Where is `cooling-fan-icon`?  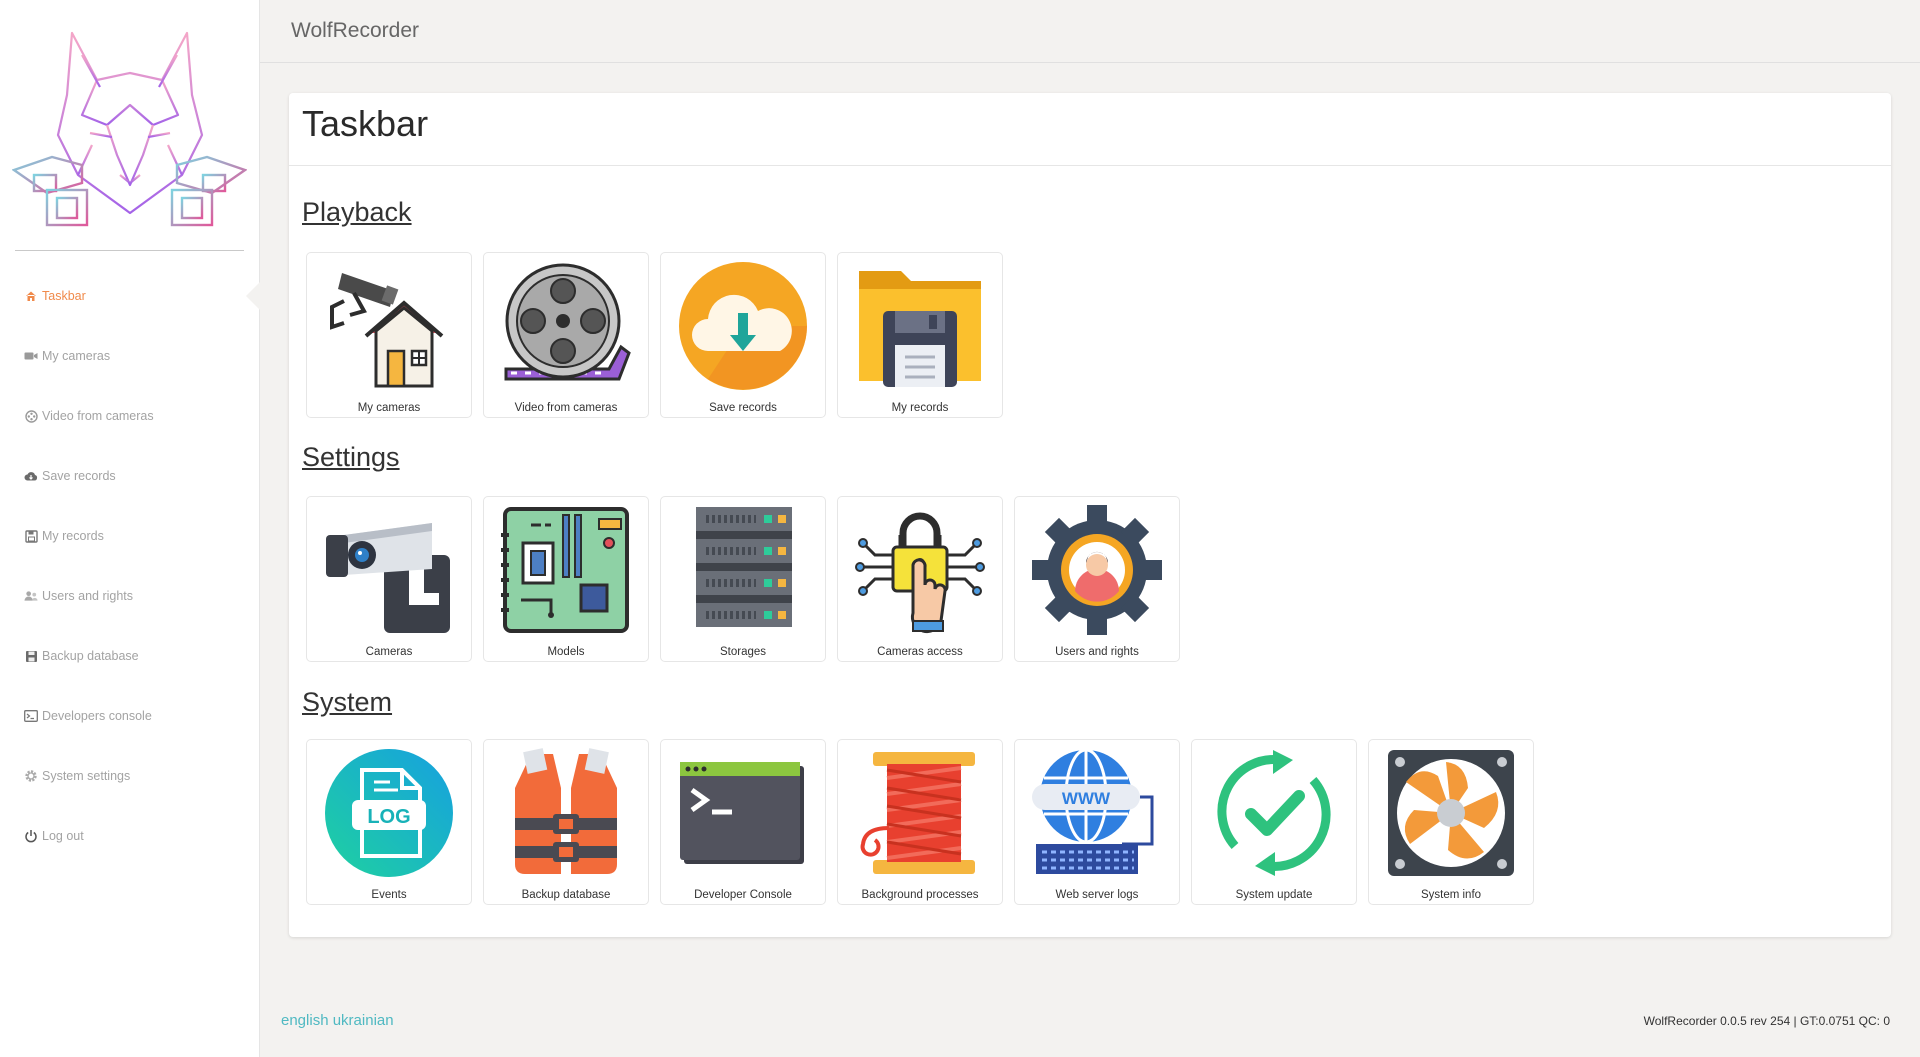
cooling-fan-icon is located at coordinates (1451, 813).